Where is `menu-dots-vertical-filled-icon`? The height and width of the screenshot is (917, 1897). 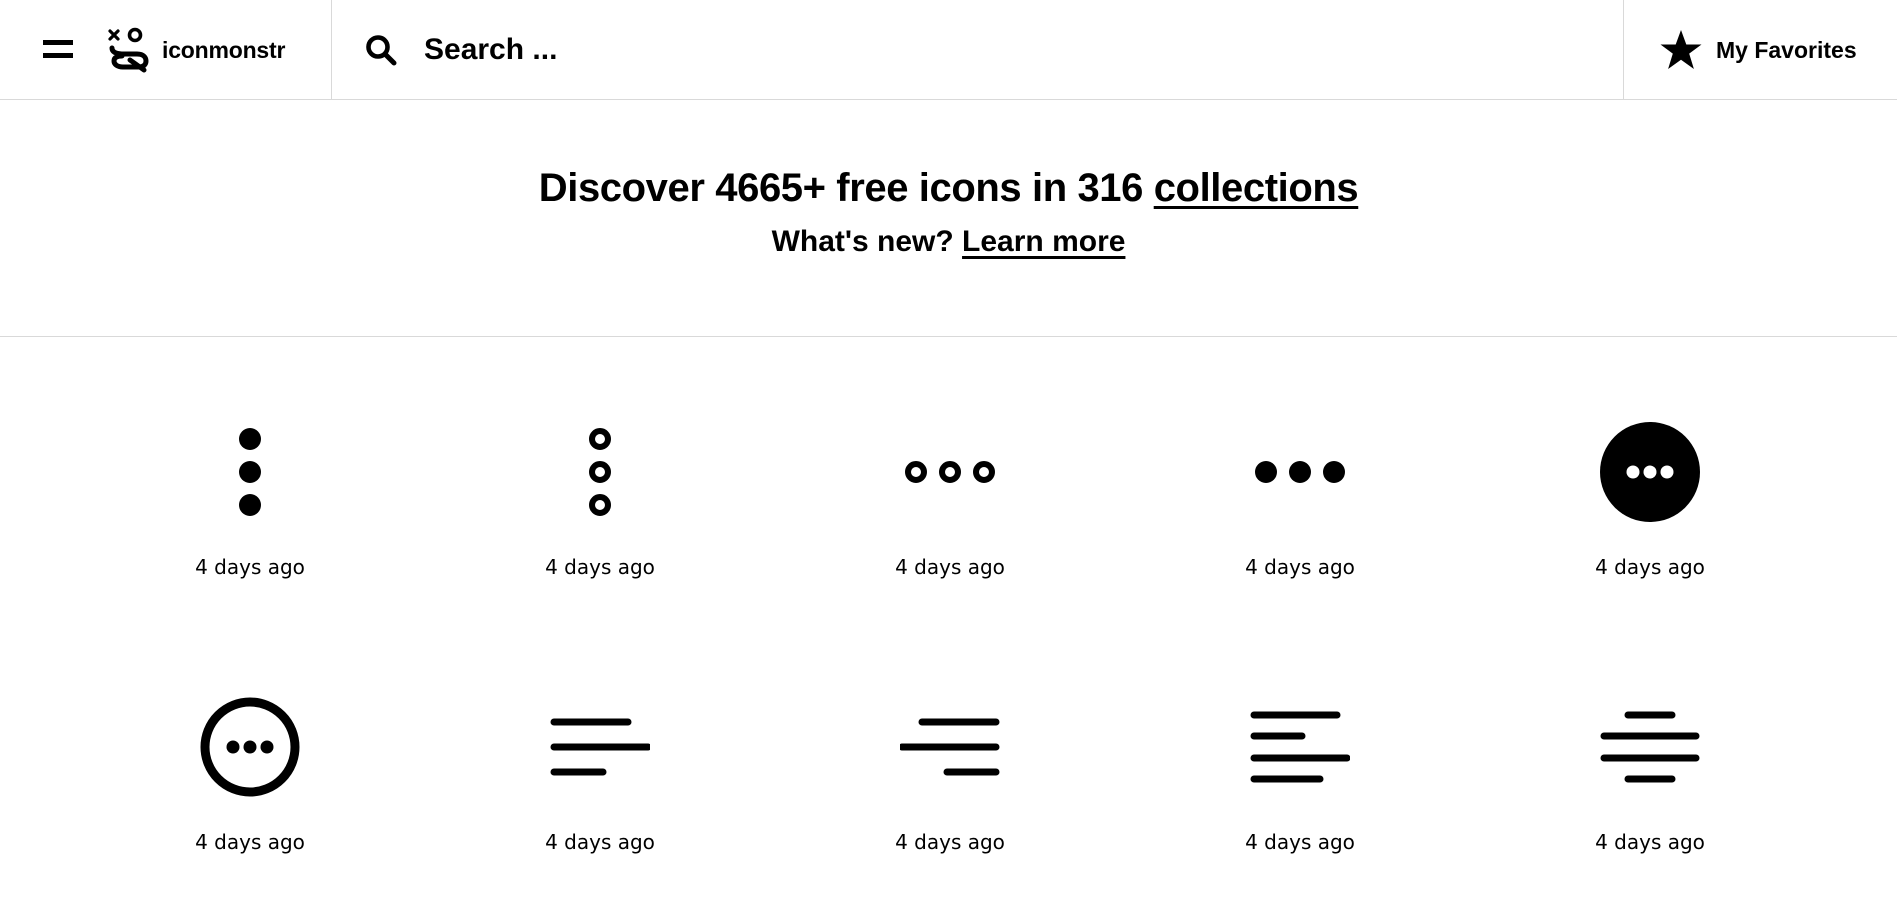 menu-dots-vertical-filled-icon is located at coordinates (250, 472).